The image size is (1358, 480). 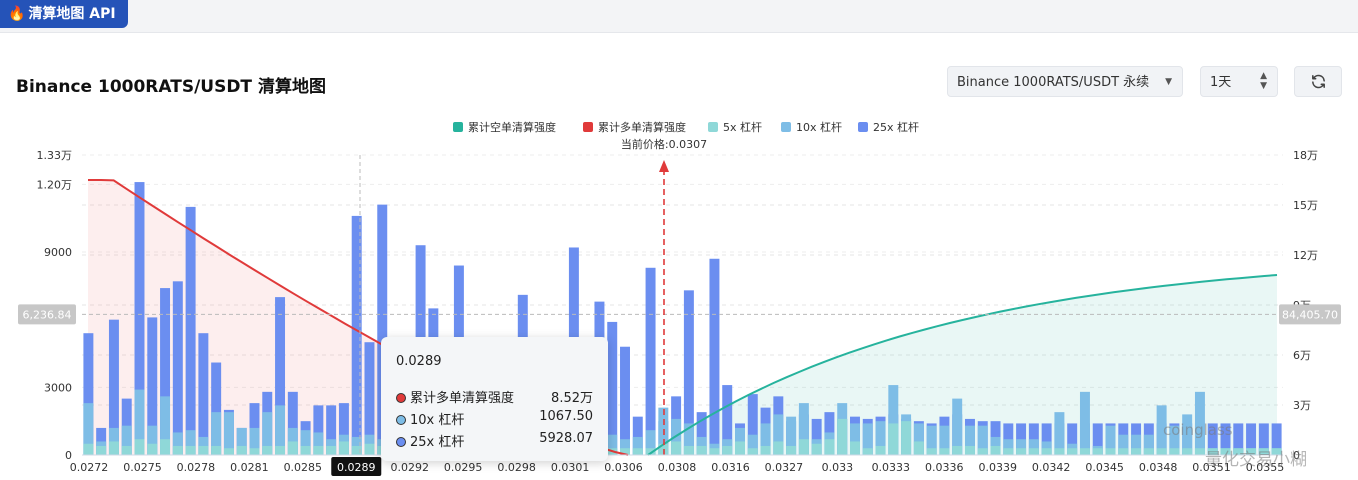 What do you see at coordinates (1302, 355) in the screenshot?
I see `y-right-tick-label: 6万` at bounding box center [1302, 355].